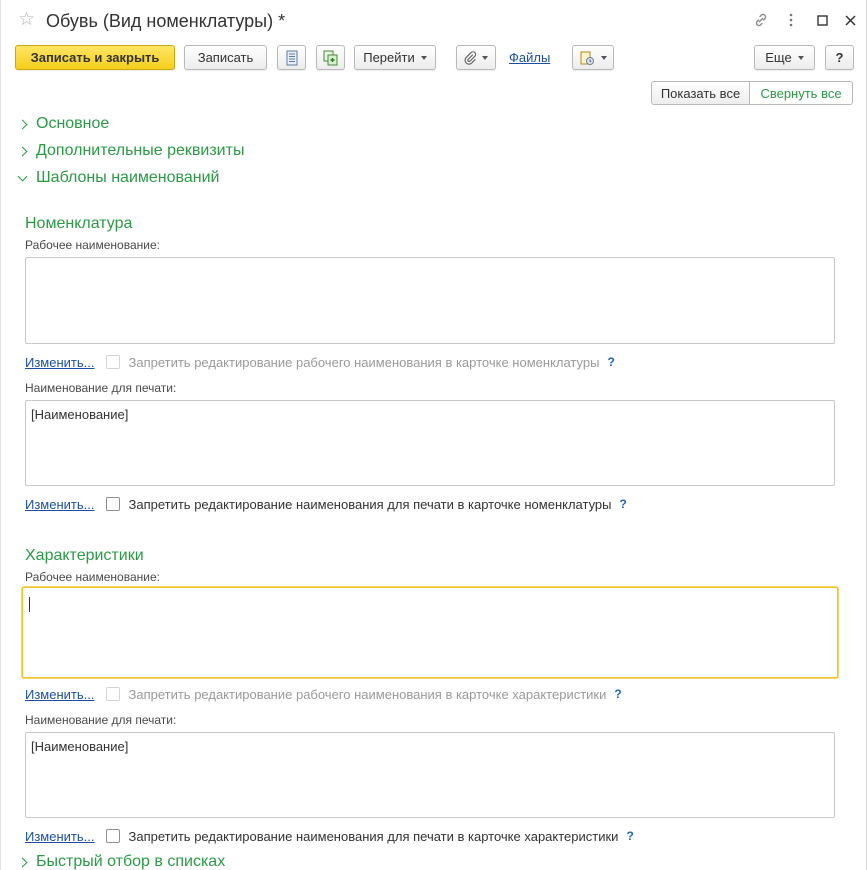  What do you see at coordinates (850, 20) in the screenshot?
I see `close-icon` at bounding box center [850, 20].